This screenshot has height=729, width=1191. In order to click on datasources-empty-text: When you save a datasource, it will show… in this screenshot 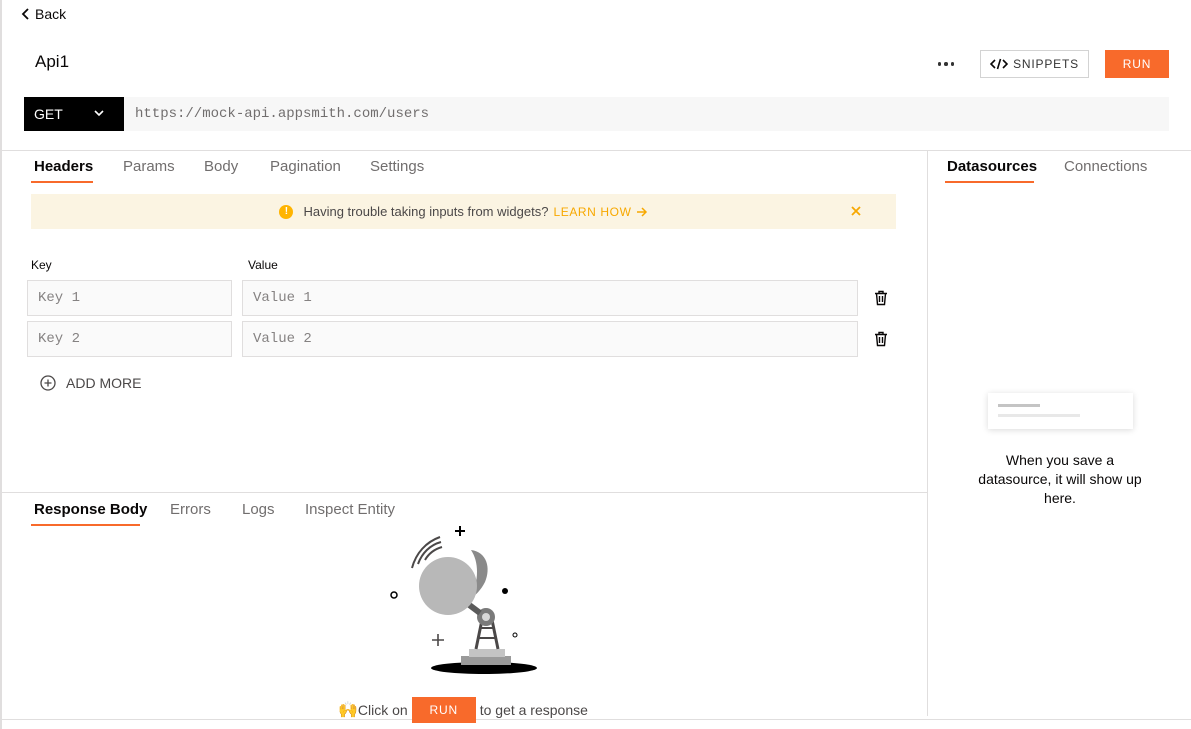, I will do `click(1060, 479)`.